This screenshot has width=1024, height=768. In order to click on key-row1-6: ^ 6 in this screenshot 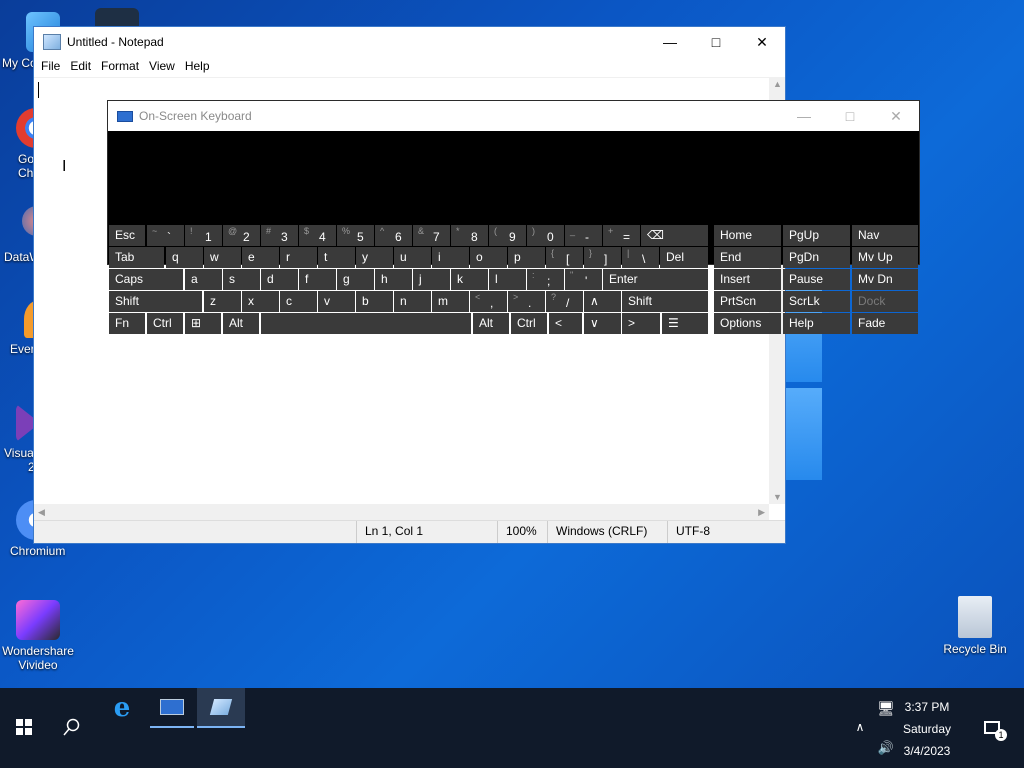, I will do `click(393, 235)`.